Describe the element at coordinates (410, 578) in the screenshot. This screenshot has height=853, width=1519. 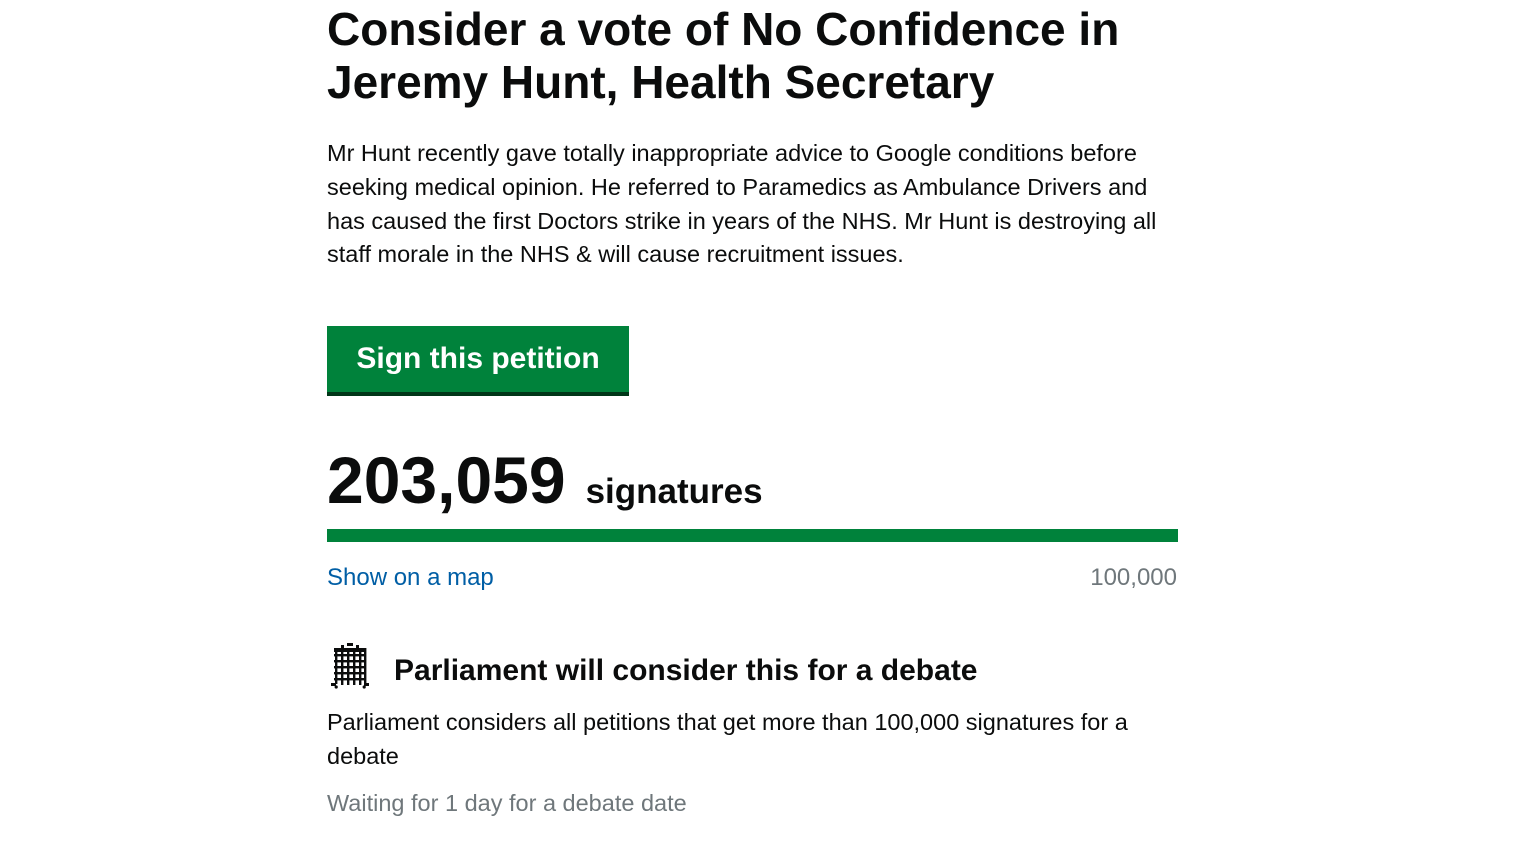
I see `show-on-map-link: Show on a map` at that location.